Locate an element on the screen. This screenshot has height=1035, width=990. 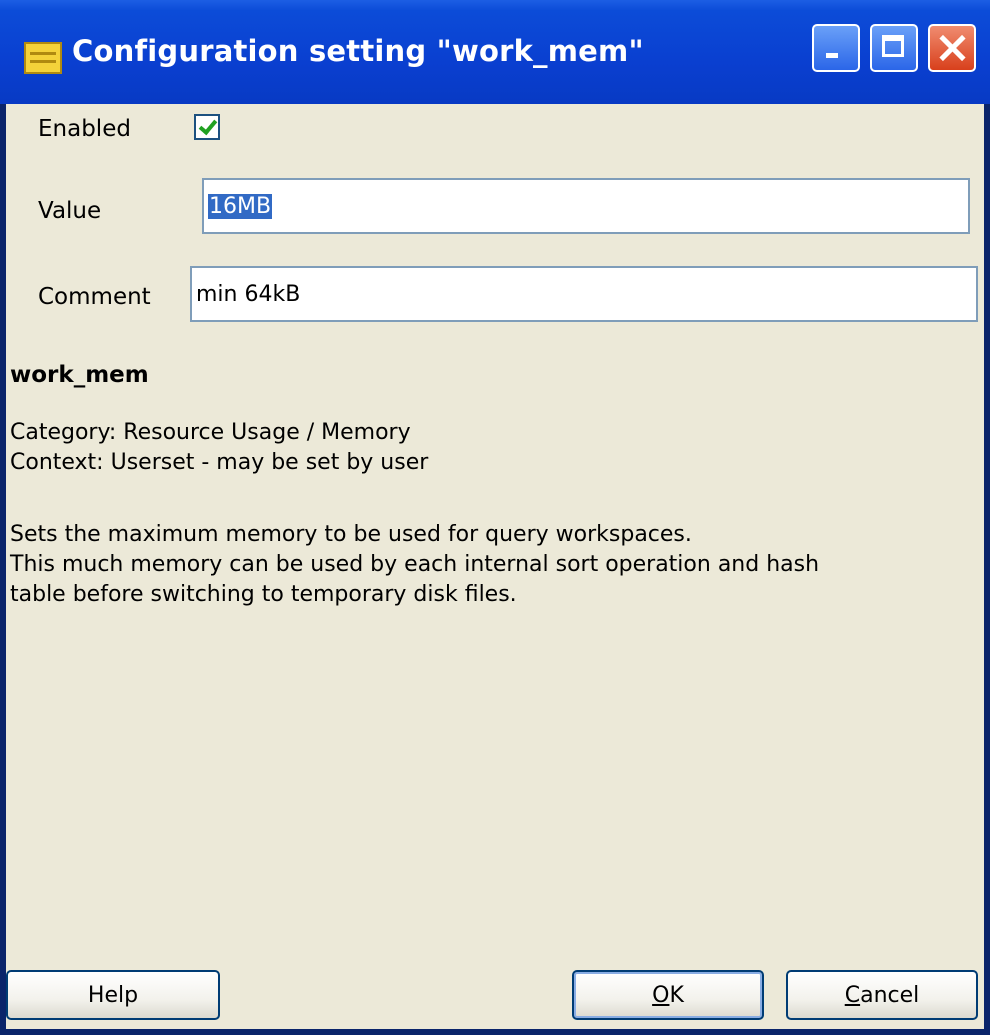
value-label: Value is located at coordinates (70, 211).